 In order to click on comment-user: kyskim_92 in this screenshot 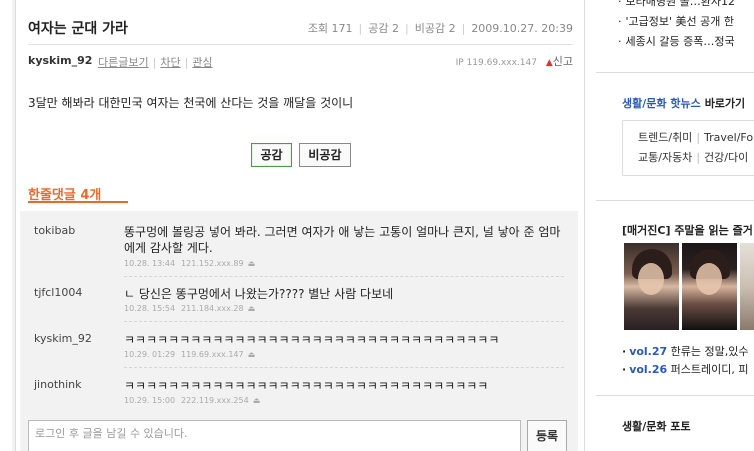, I will do `click(63, 338)`.